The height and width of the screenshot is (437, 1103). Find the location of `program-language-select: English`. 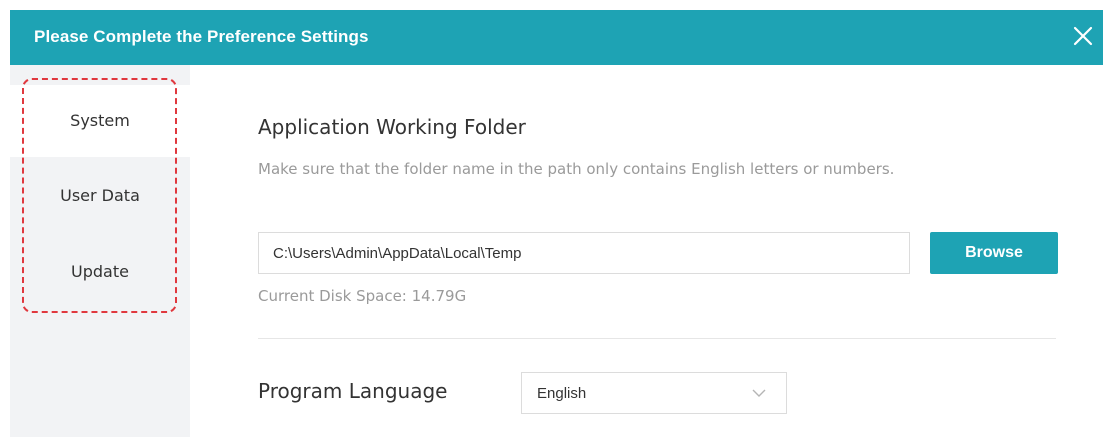

program-language-select: English is located at coordinates (654, 393).